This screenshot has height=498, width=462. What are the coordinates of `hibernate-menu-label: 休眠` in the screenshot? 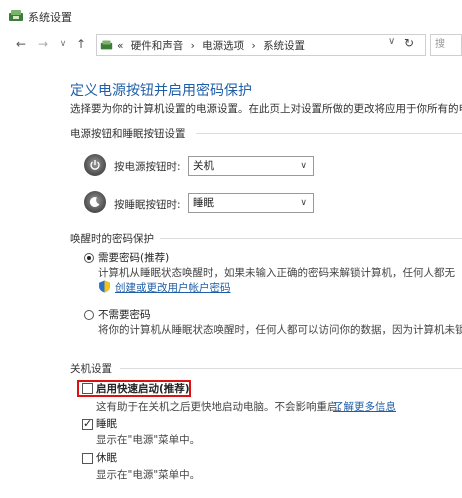 It's located at (106, 458).